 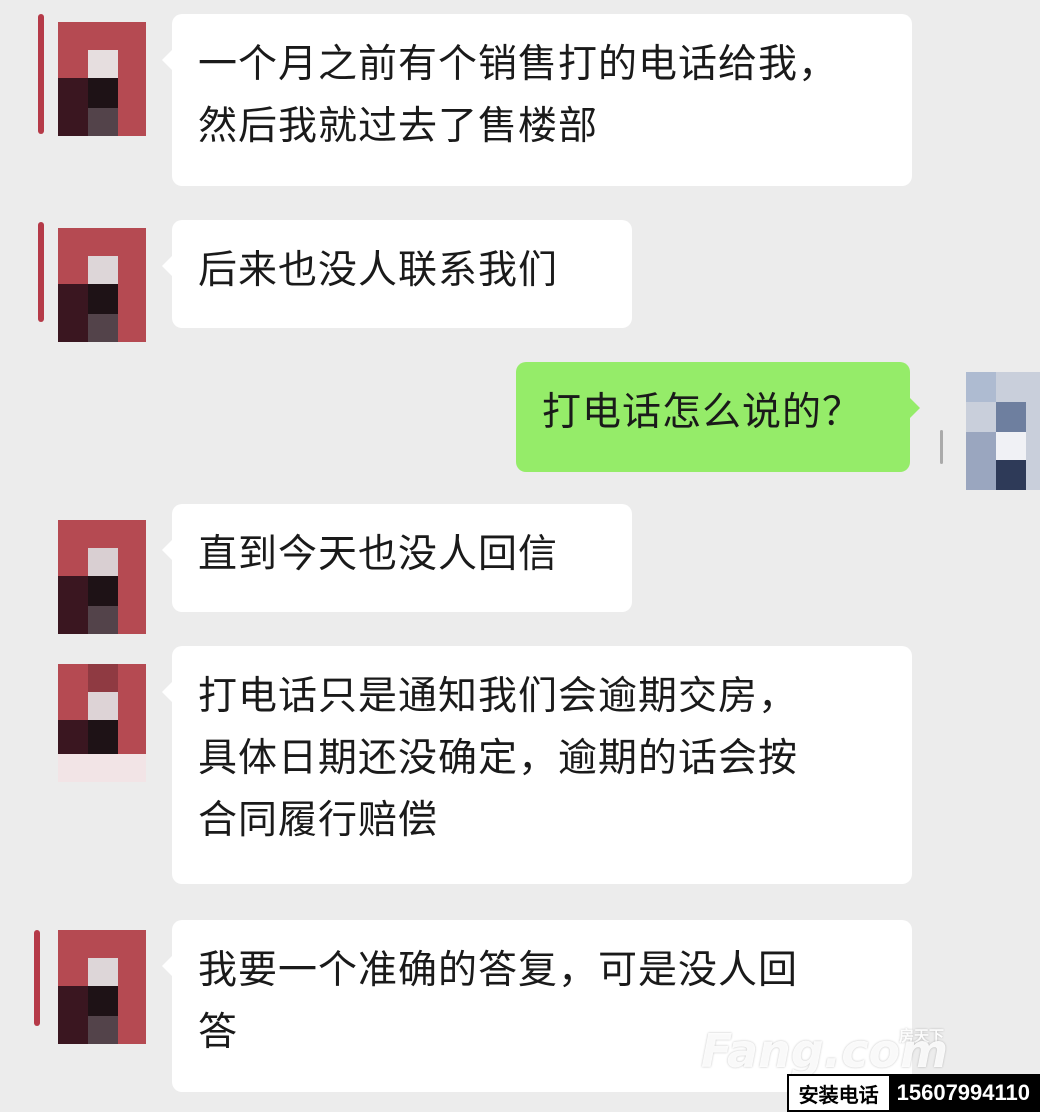 I want to click on message-bubble-outgoing: 打电话怎么说的？, so click(x=718, y=417).